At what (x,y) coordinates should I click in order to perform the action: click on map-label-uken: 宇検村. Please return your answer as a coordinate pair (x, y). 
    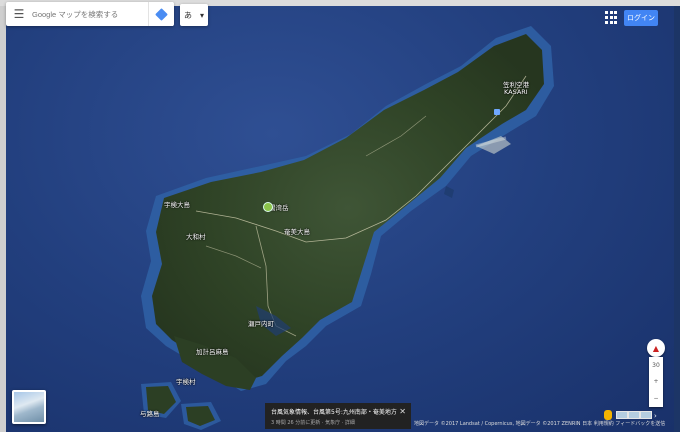
    Looking at the image, I should click on (186, 382).